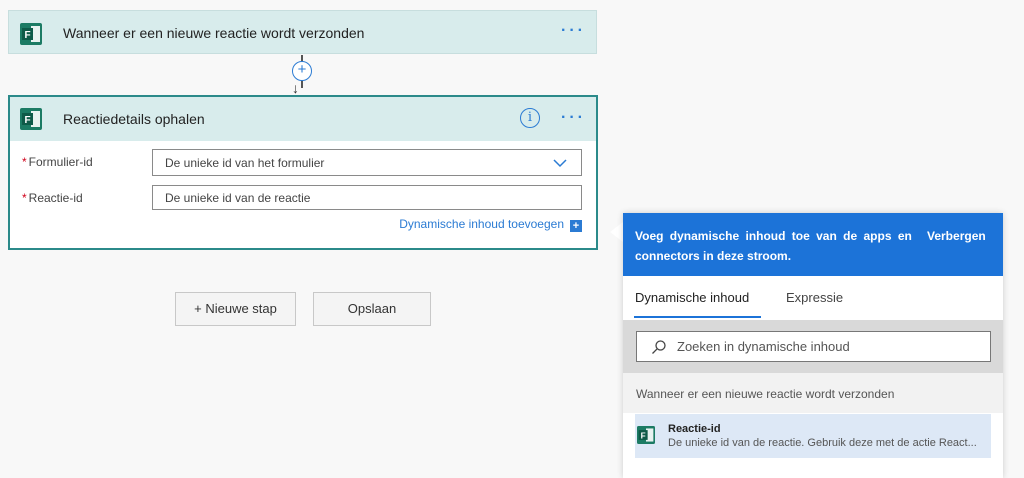 The width and height of the screenshot is (1024, 478). I want to click on response-id-input: De unieke id van de reactie, so click(367, 197).